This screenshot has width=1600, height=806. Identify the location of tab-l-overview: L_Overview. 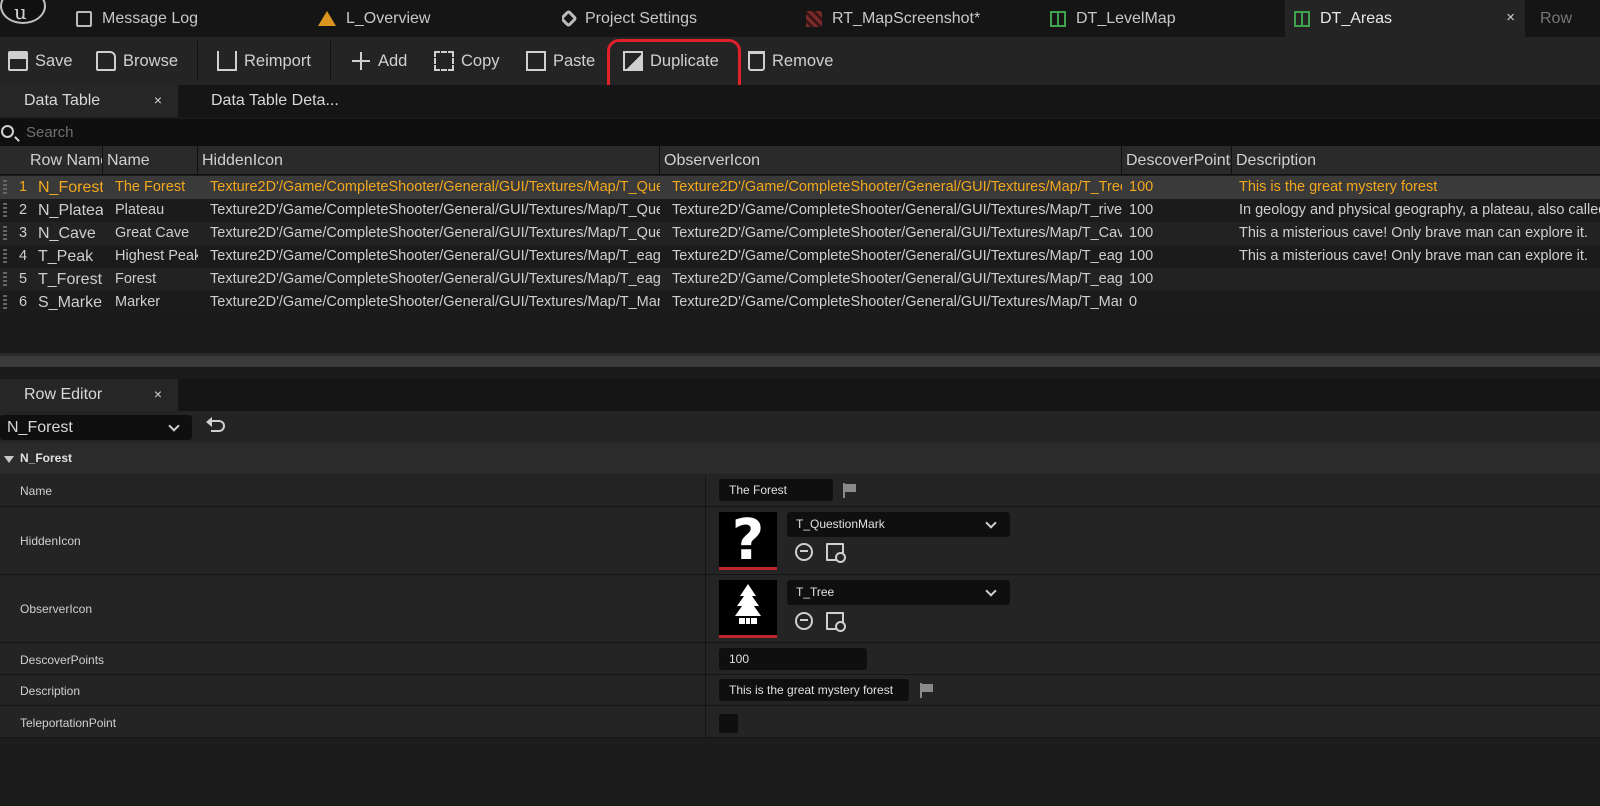
(398, 18).